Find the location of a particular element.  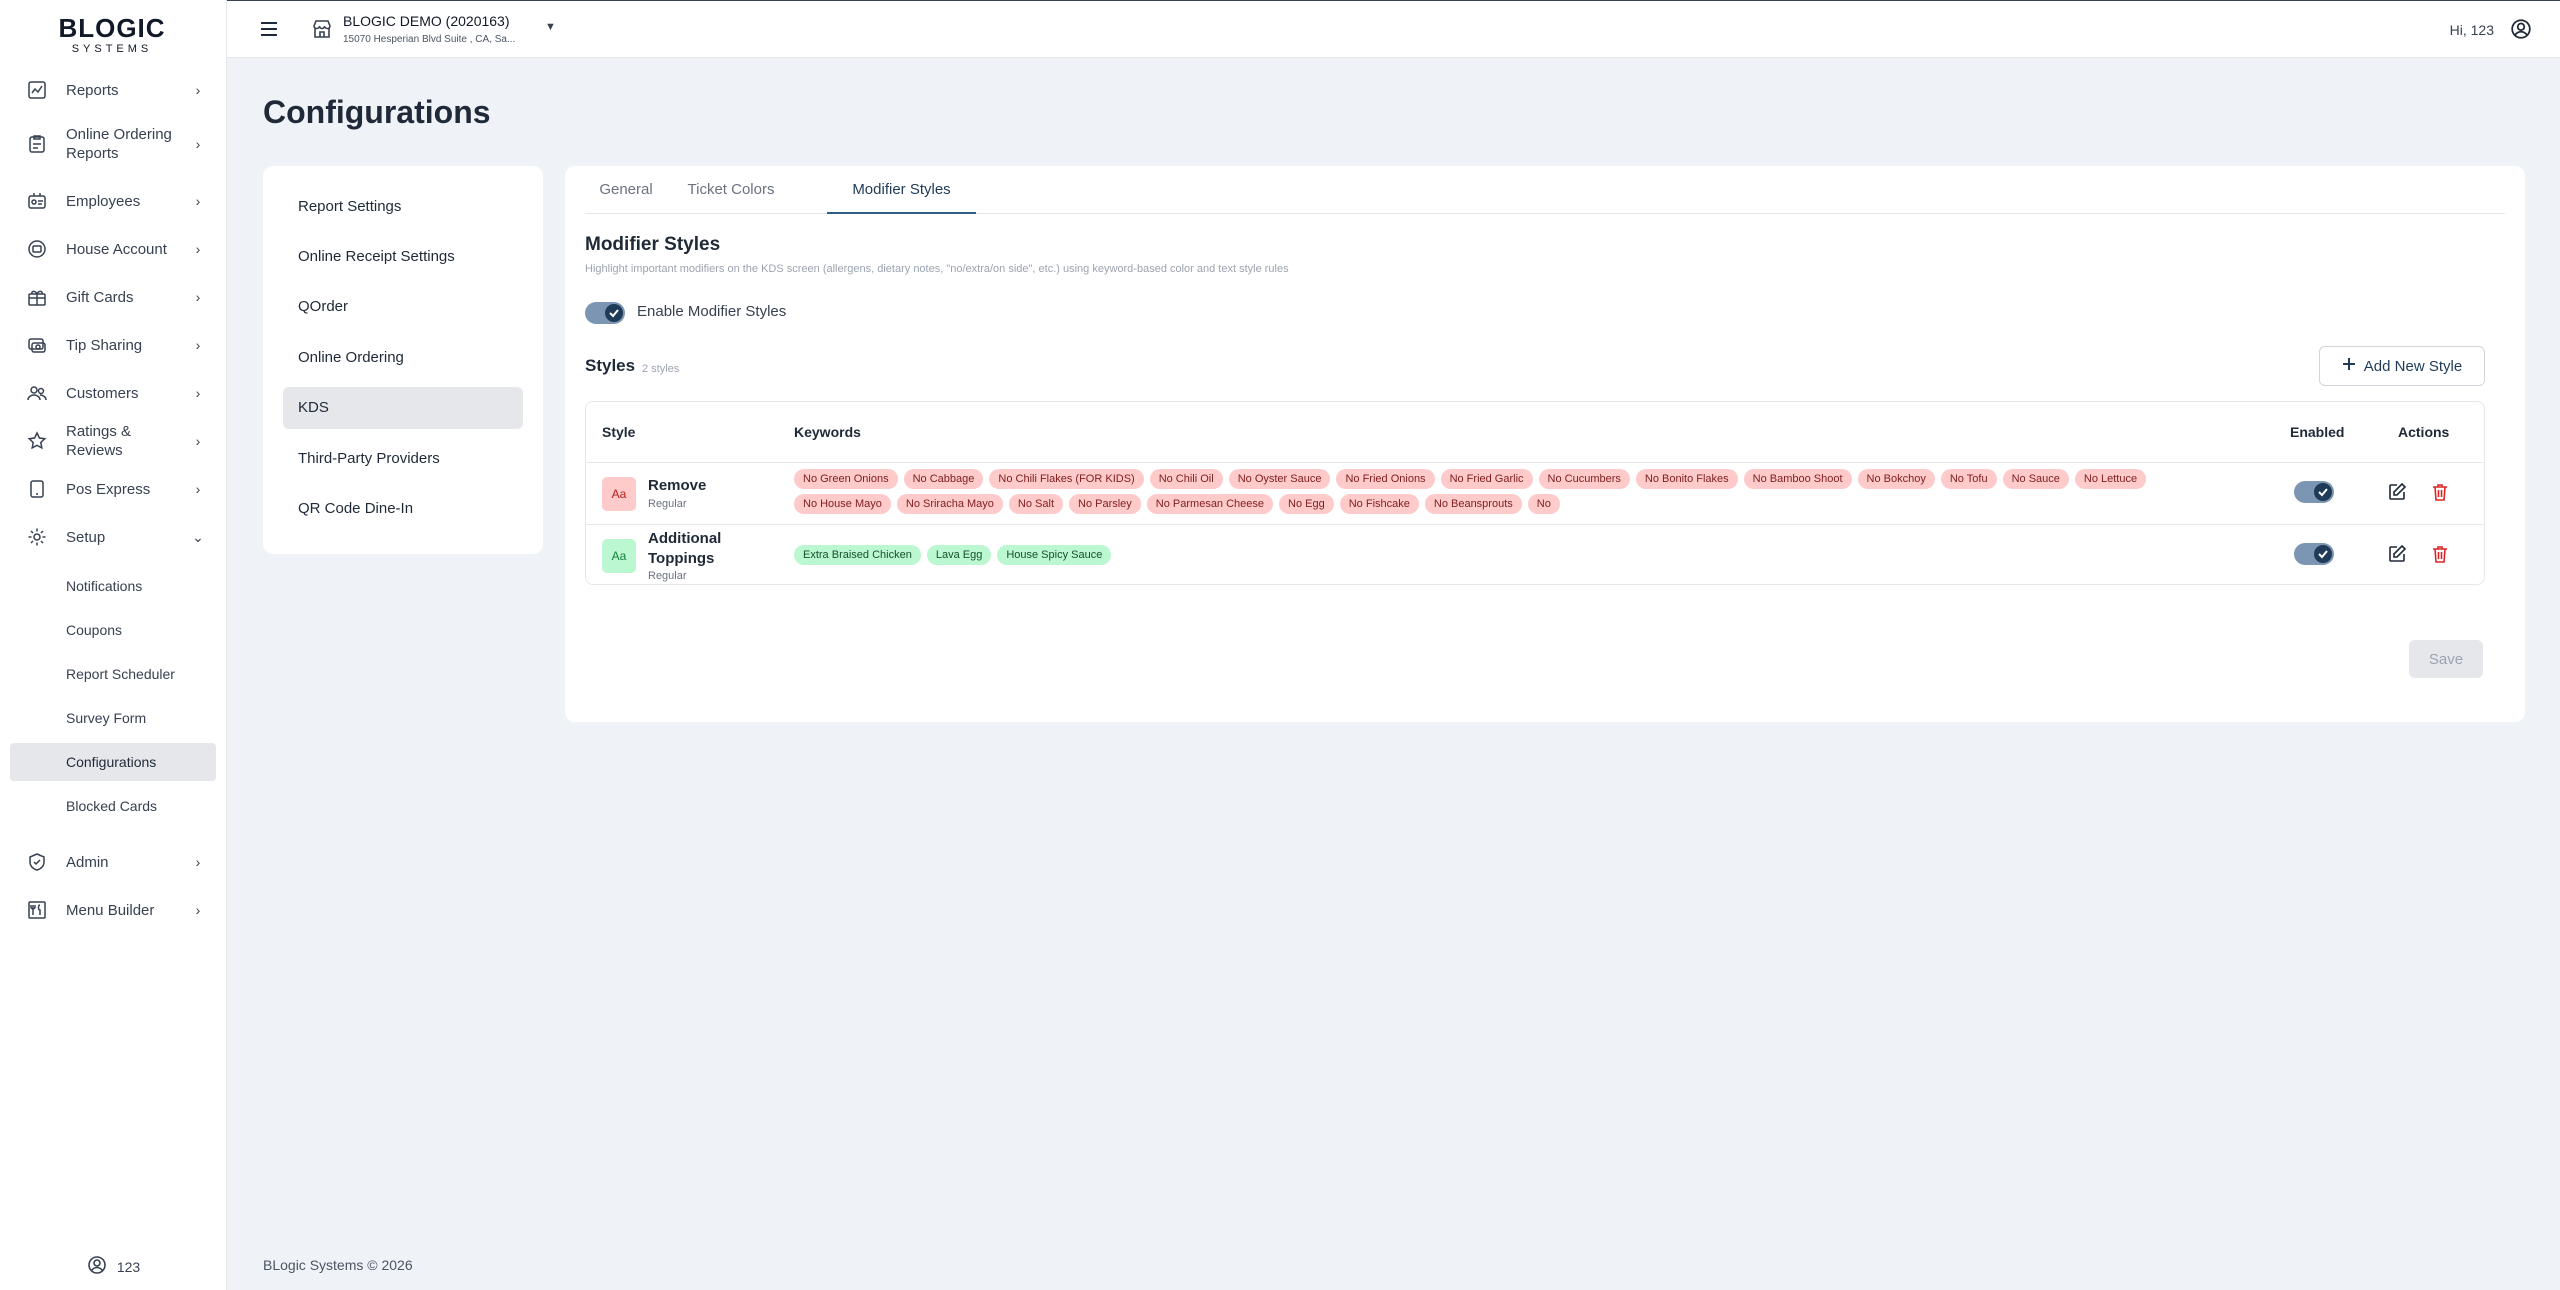

sidebar-item-employees: Employees › is located at coordinates (113, 201).